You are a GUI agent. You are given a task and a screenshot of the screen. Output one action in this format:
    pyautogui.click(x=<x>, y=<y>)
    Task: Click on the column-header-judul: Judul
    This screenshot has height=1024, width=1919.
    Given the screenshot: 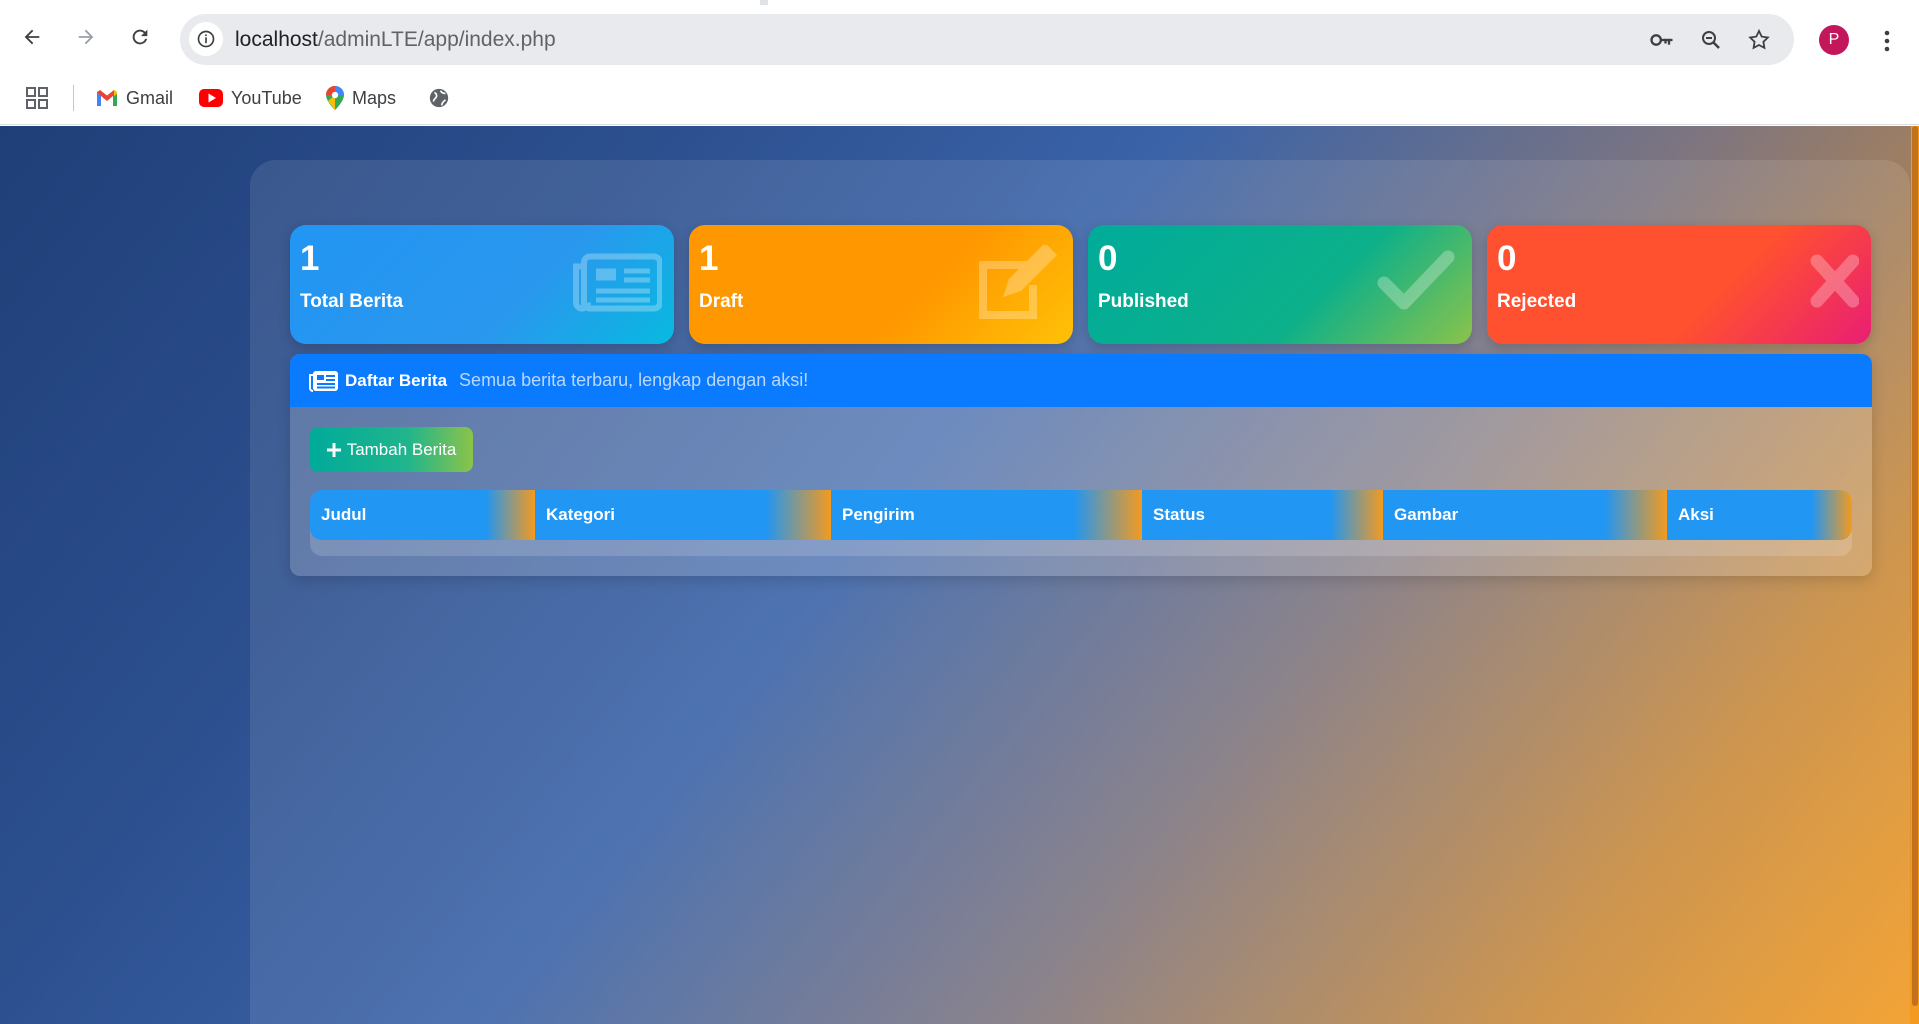 What is the action you would take?
    pyautogui.click(x=422, y=515)
    